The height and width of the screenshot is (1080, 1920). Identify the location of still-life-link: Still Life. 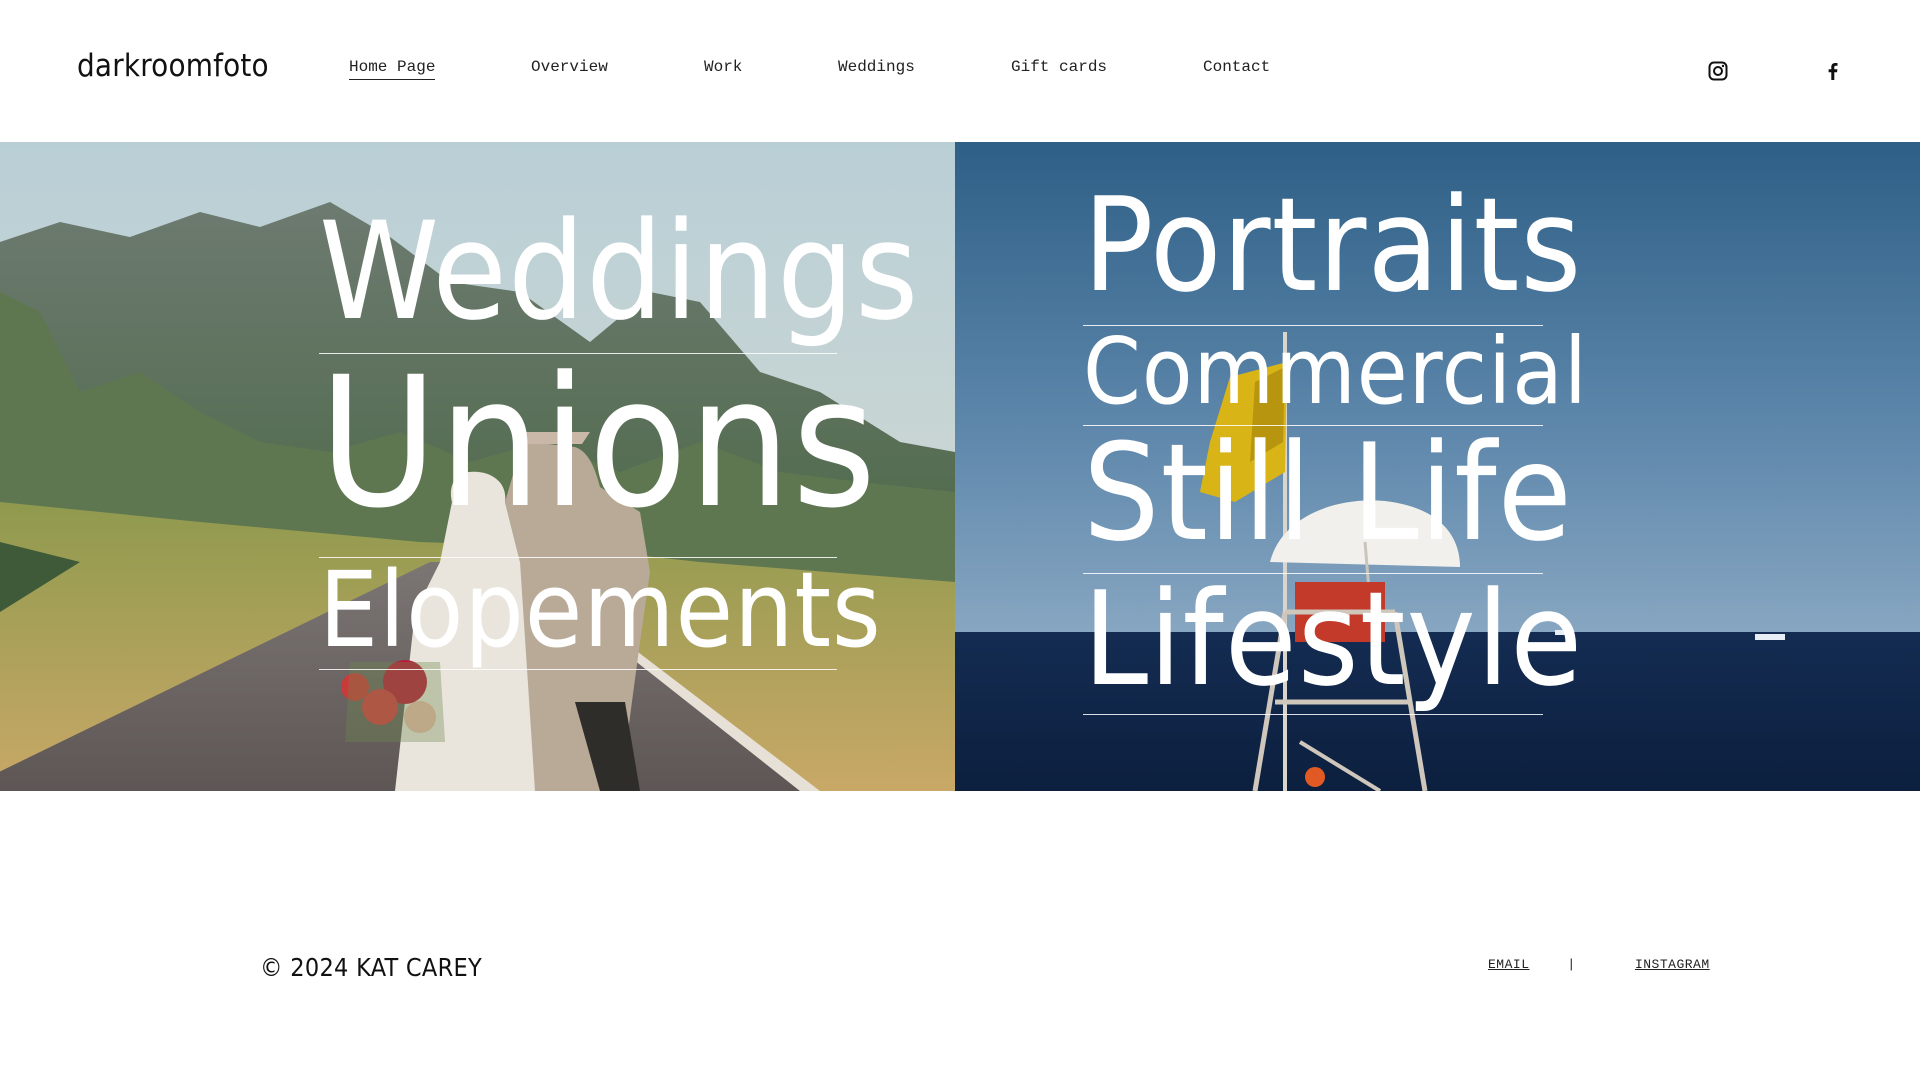
(1327, 499).